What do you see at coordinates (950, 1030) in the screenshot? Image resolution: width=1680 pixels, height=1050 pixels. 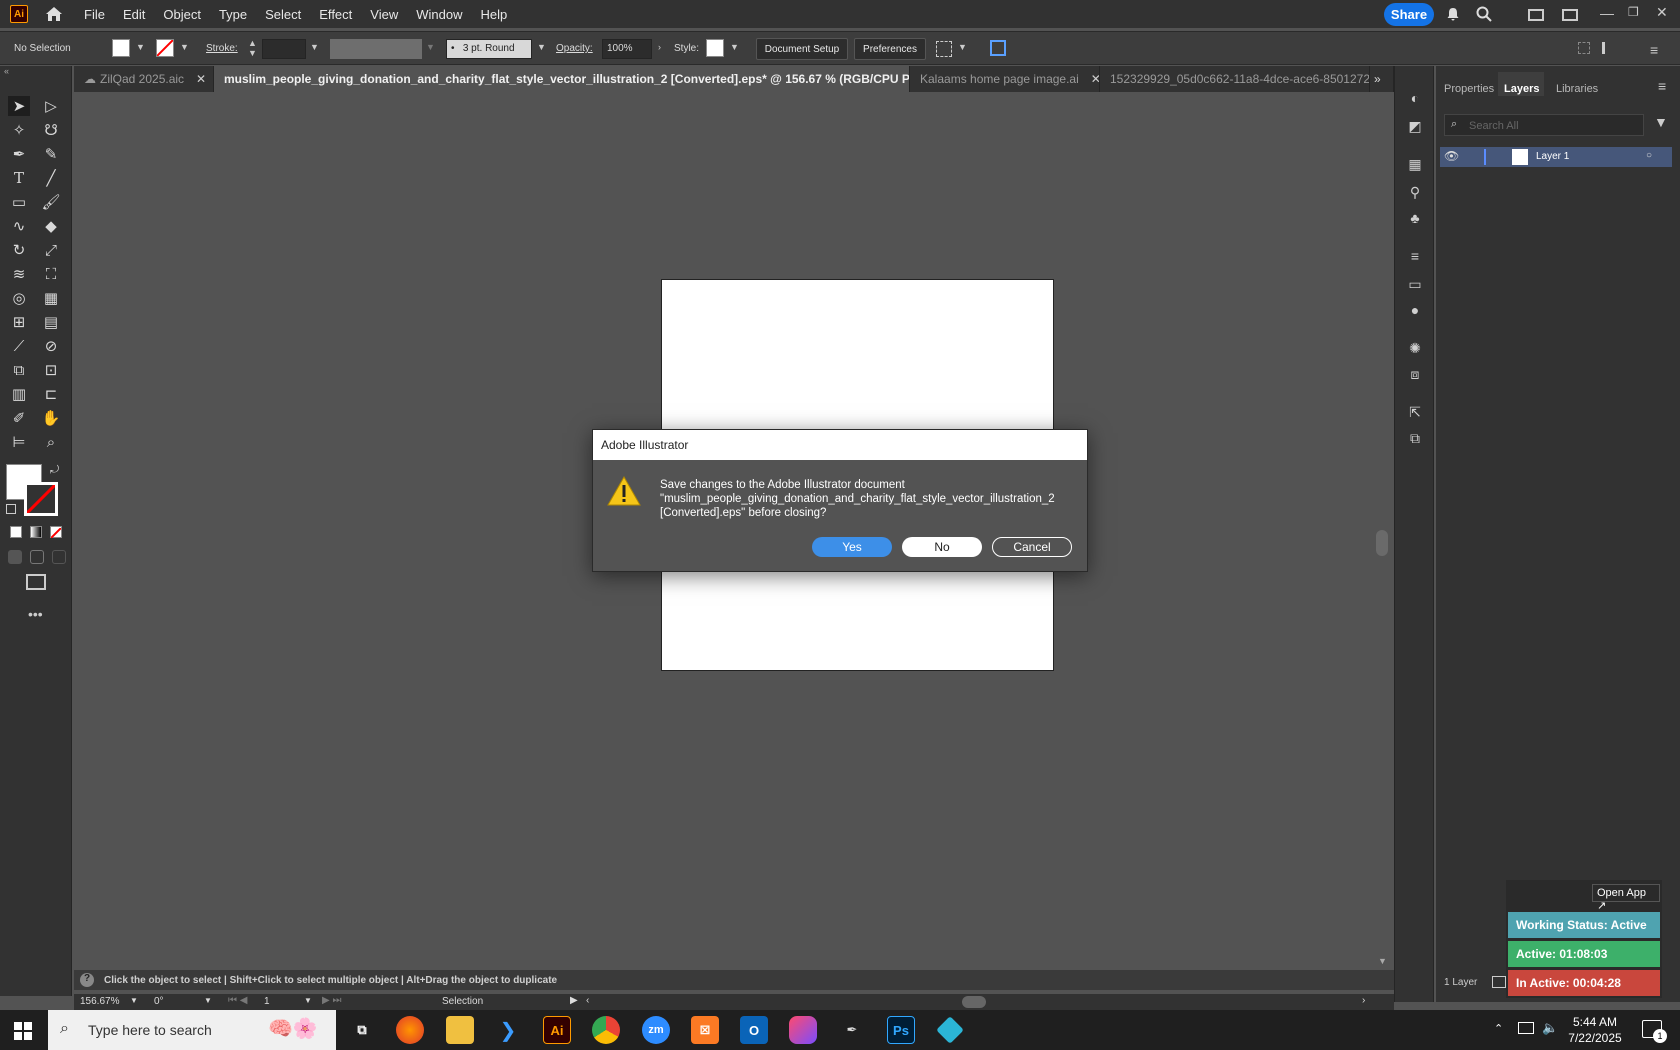 I see `diamond-app-icon` at bounding box center [950, 1030].